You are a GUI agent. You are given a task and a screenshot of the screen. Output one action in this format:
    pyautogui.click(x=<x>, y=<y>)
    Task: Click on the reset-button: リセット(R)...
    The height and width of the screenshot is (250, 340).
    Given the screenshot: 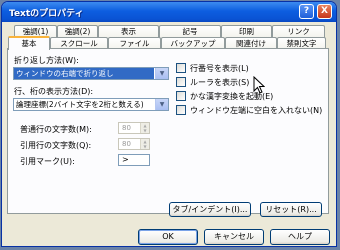 What is the action you would take?
    pyautogui.click(x=291, y=209)
    